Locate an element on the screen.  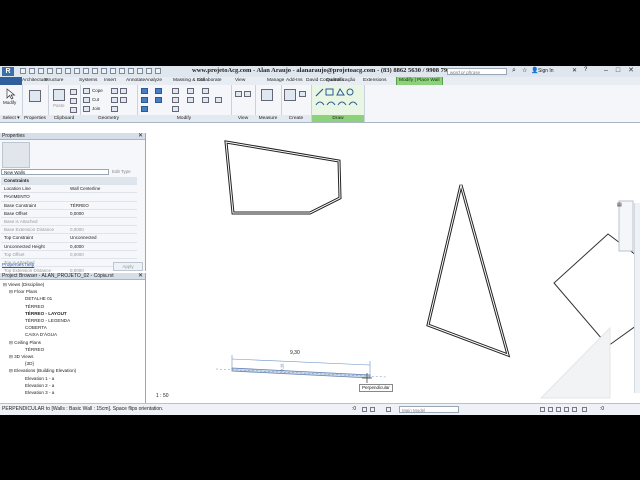
rotate-icon is located at coordinates (175, 91).